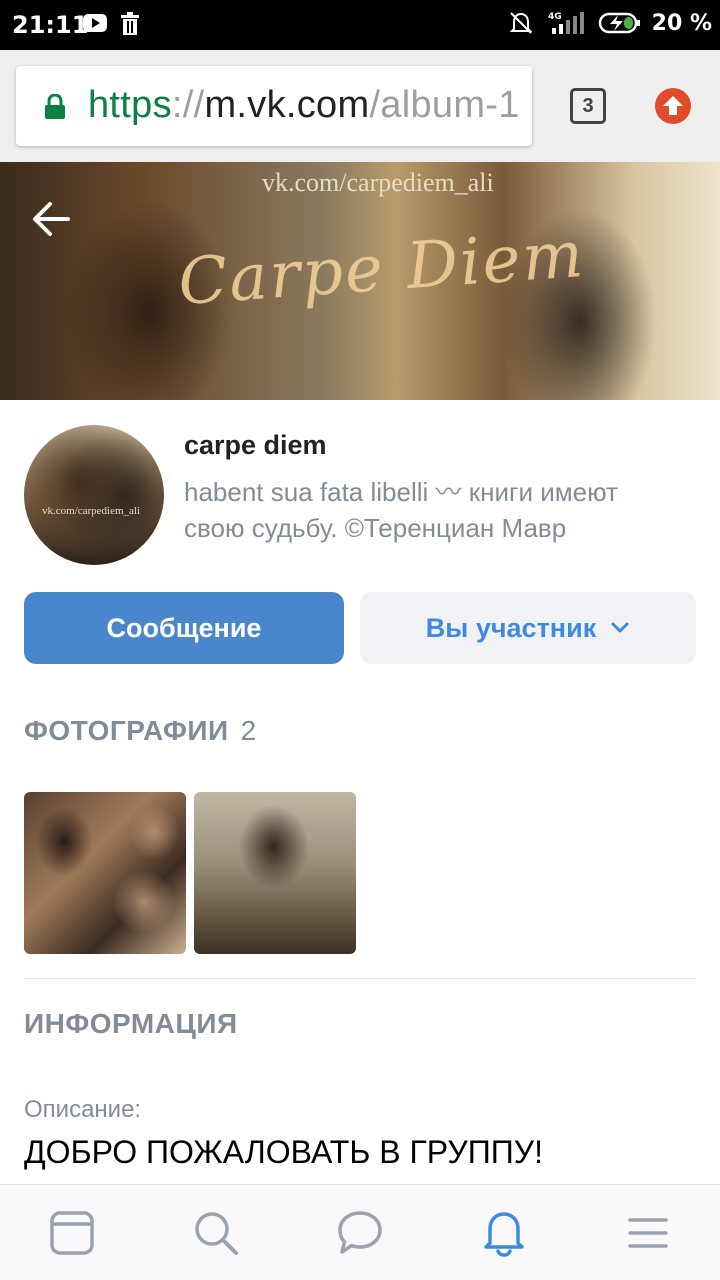  What do you see at coordinates (184, 628) in the screenshot?
I see `message-button: Сообщение` at bounding box center [184, 628].